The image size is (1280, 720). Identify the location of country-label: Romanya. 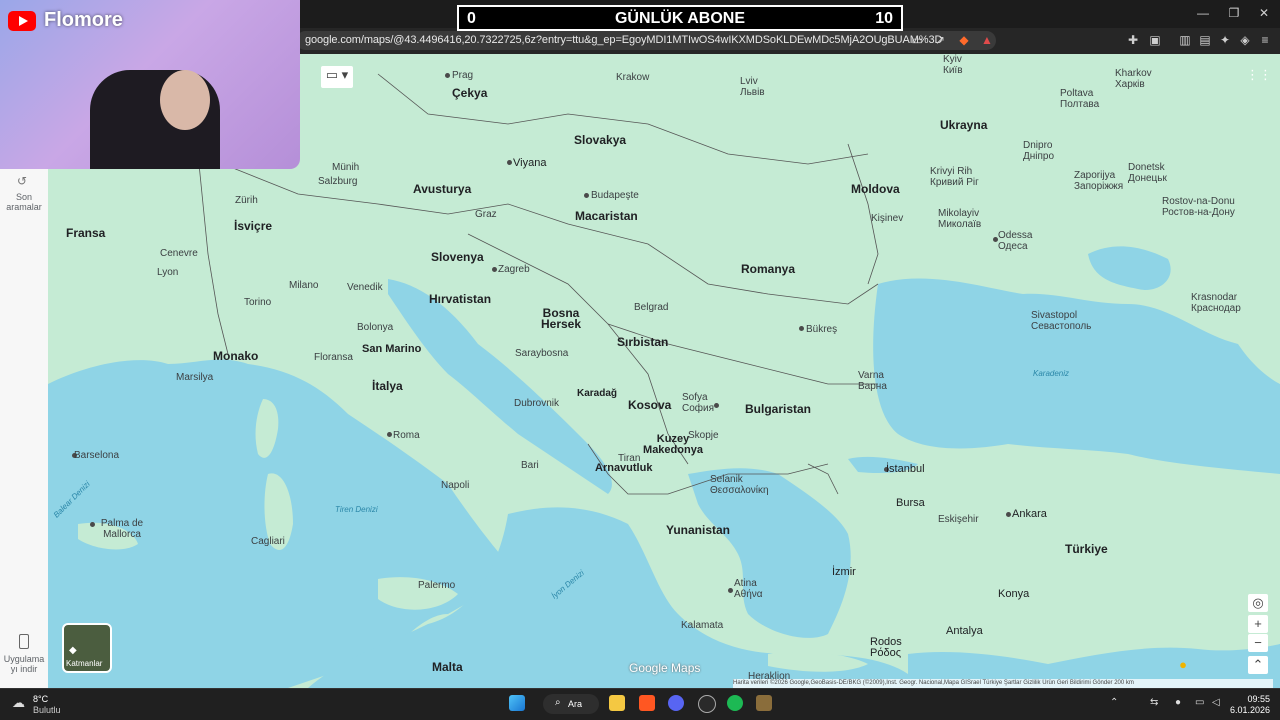
(768, 269).